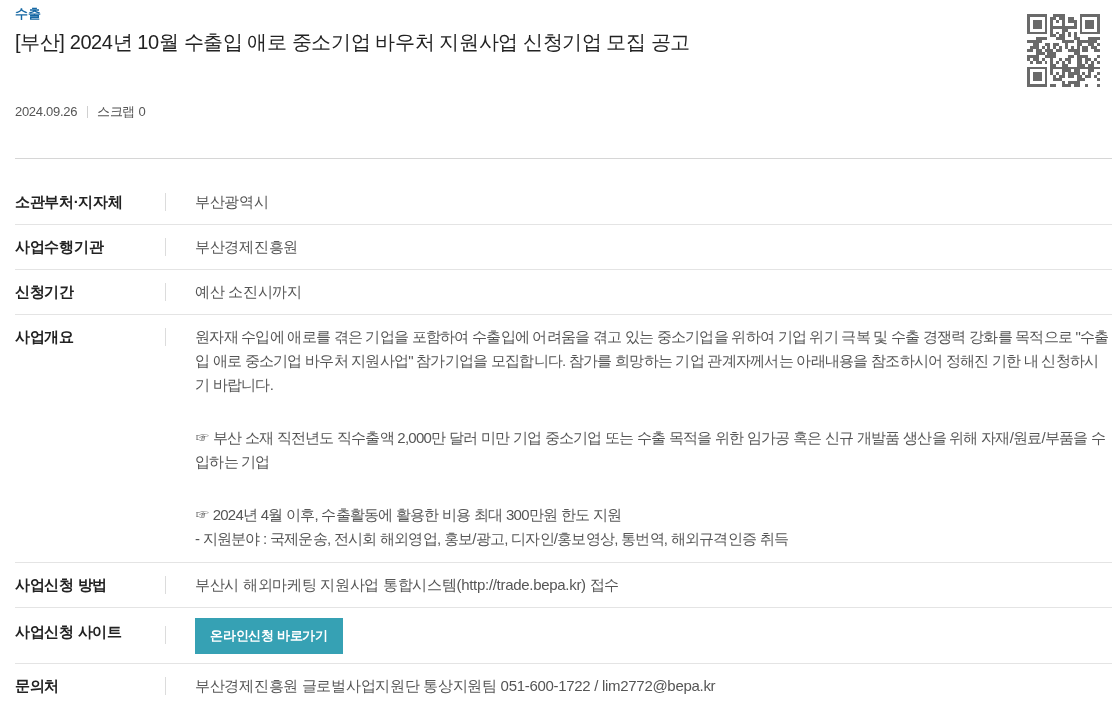 The width and height of the screenshot is (1115, 708). Describe the element at coordinates (353, 42) in the screenshot. I see `notice-title: [부산] 2024년 10월 수출입 애로 중소기업 바우처 지원사업 신청기업 모집 공고` at that location.